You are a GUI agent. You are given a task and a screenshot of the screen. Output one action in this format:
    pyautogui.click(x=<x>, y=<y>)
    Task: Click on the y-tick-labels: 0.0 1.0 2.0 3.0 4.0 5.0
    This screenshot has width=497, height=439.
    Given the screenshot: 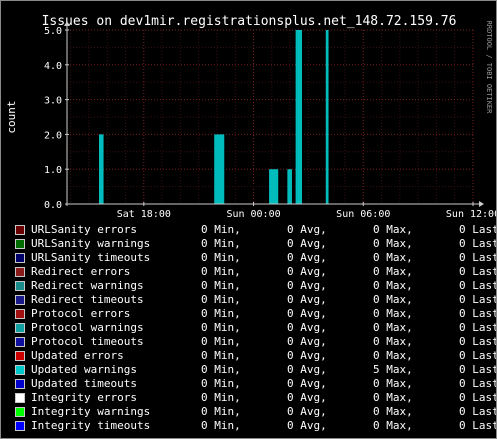 What is the action you would take?
    pyautogui.click(x=56, y=118)
    